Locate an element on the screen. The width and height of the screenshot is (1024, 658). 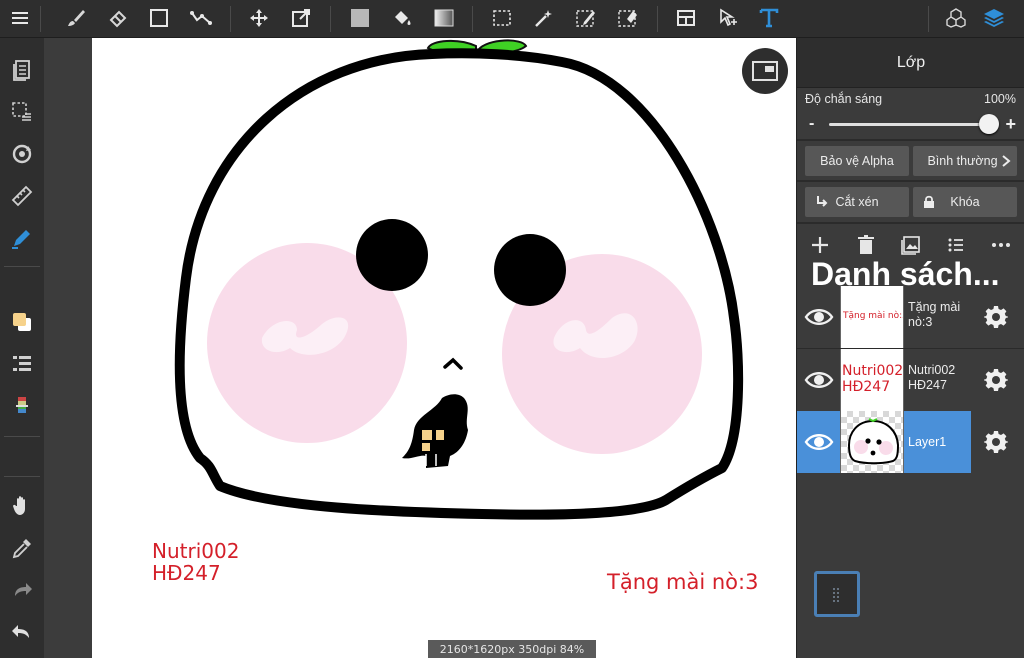
select-pointer-icon is located at coordinates (728, 18).